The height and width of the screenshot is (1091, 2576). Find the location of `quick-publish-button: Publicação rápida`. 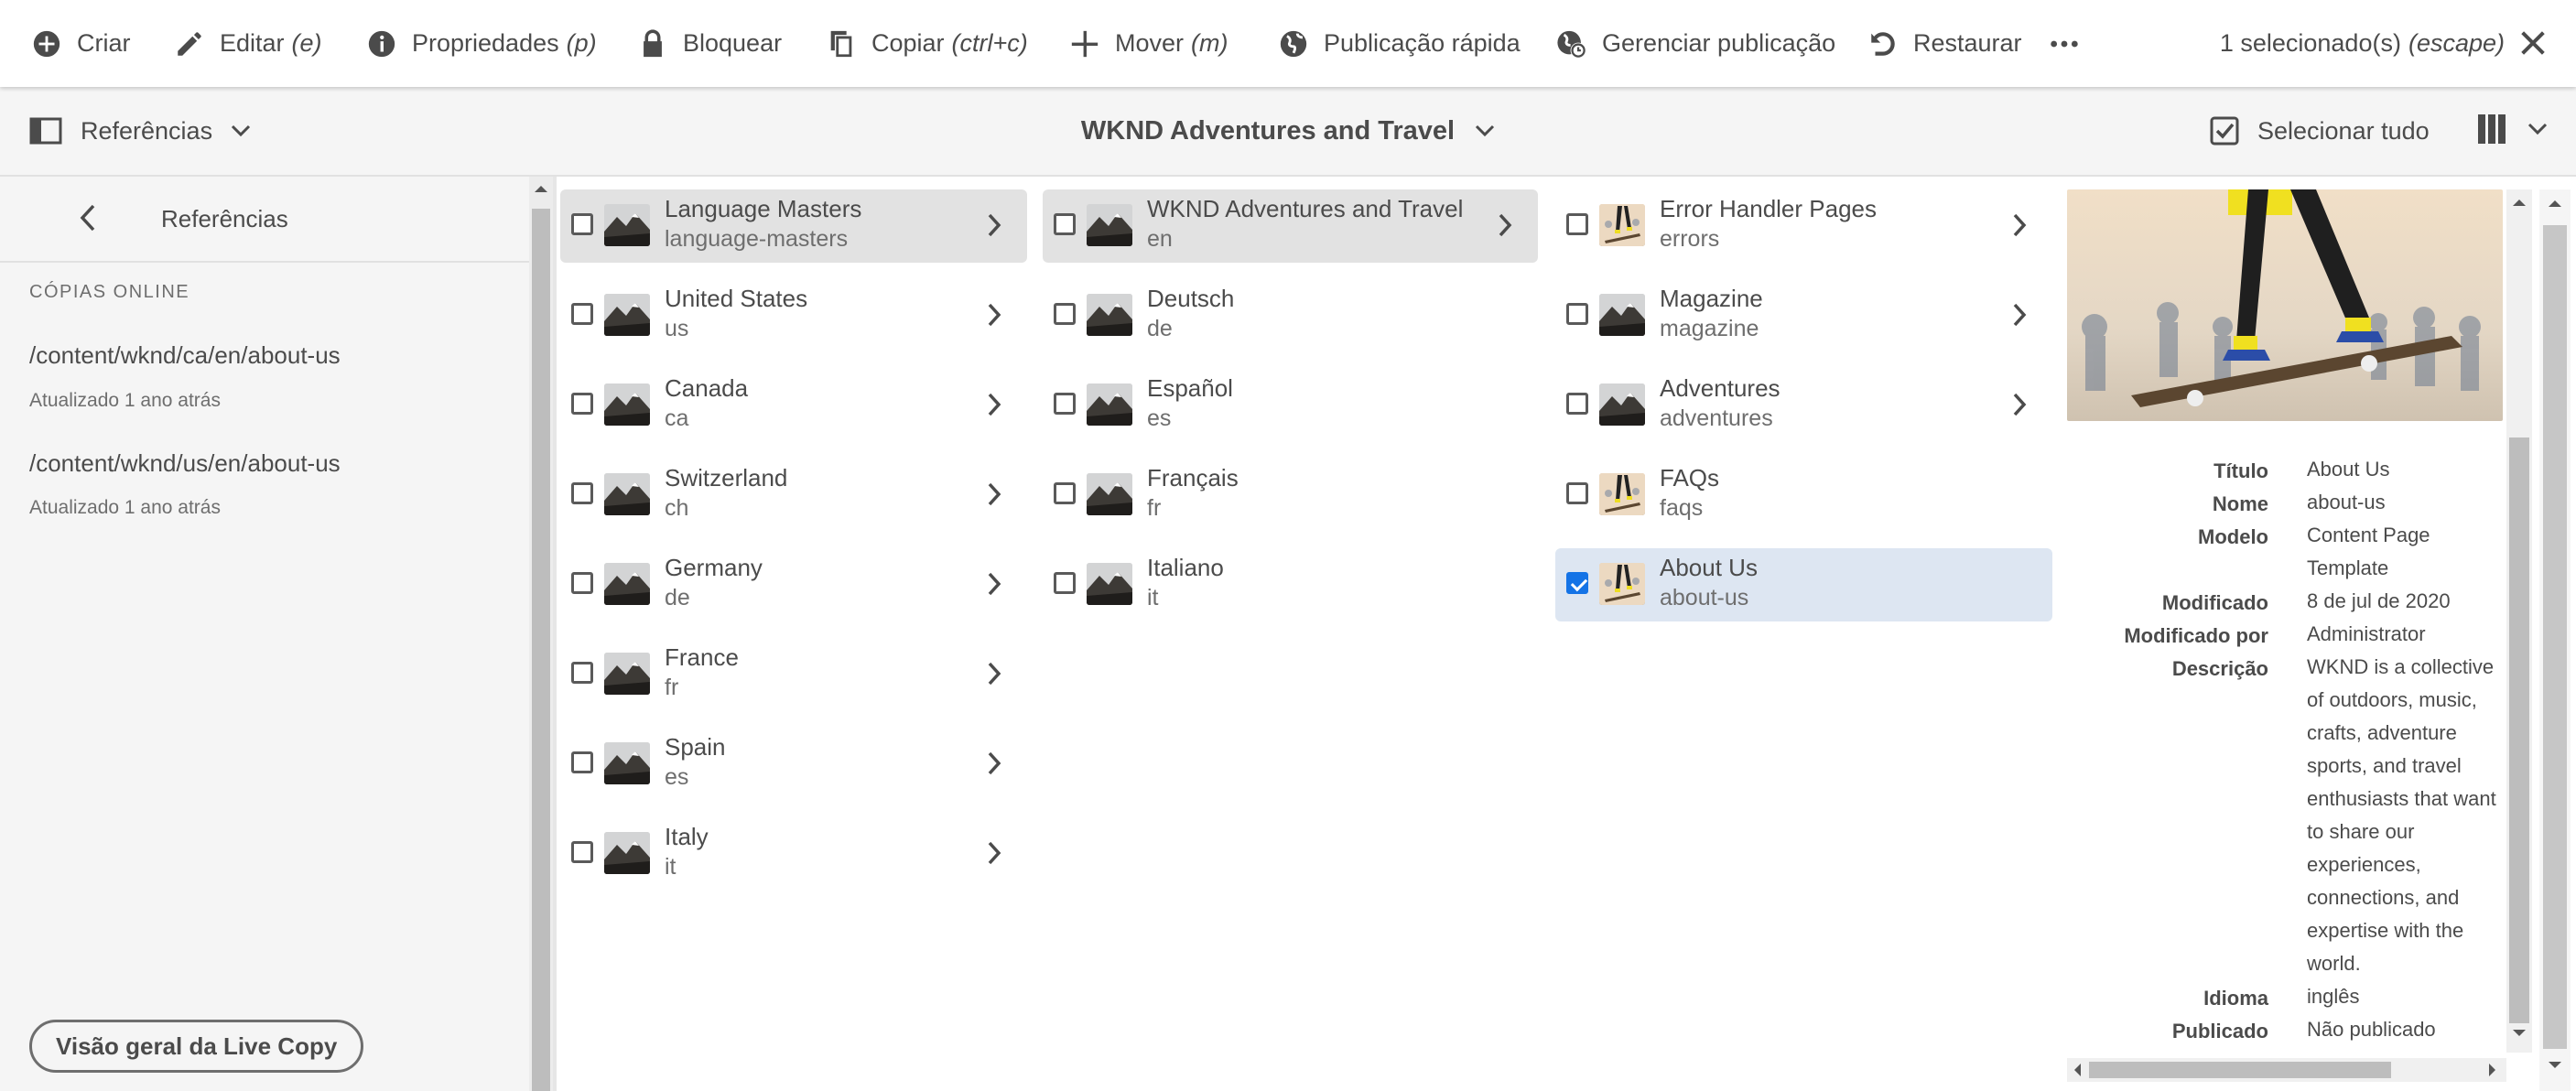

quick-publish-button: Publicação rápida is located at coordinates (1400, 44).